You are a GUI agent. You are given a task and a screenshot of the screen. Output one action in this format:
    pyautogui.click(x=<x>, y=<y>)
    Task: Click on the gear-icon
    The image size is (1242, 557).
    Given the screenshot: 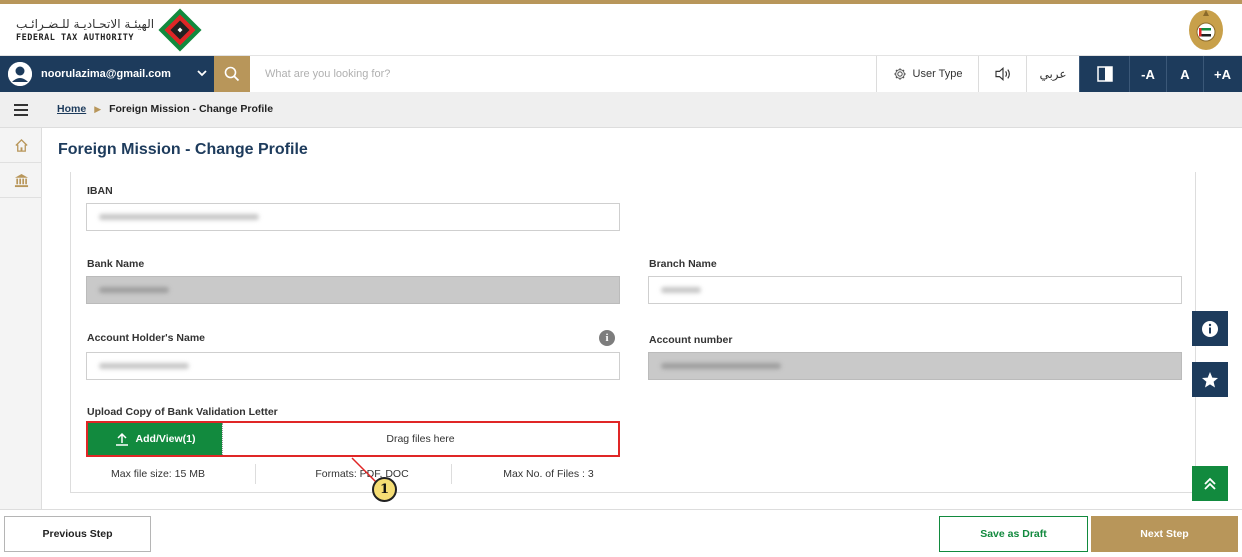 What is the action you would take?
    pyautogui.click(x=899, y=74)
    